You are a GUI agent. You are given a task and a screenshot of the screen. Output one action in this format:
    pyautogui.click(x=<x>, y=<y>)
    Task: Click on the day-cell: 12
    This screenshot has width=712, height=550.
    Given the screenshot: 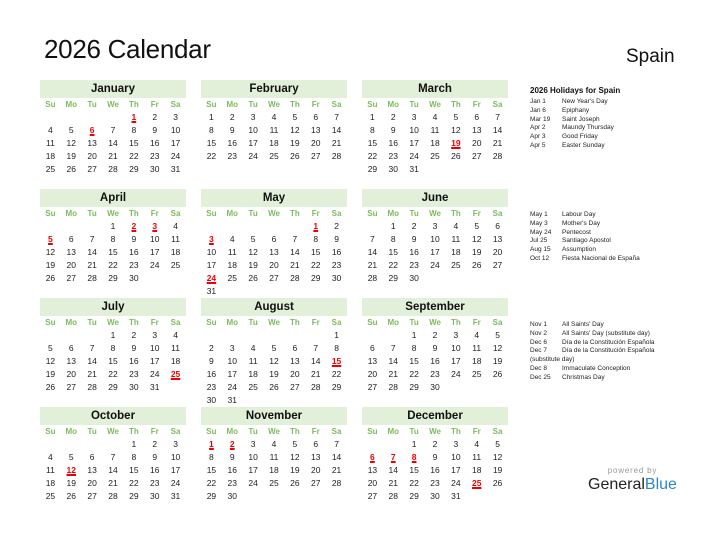 What is the action you would take?
    pyautogui.click(x=50, y=252)
    